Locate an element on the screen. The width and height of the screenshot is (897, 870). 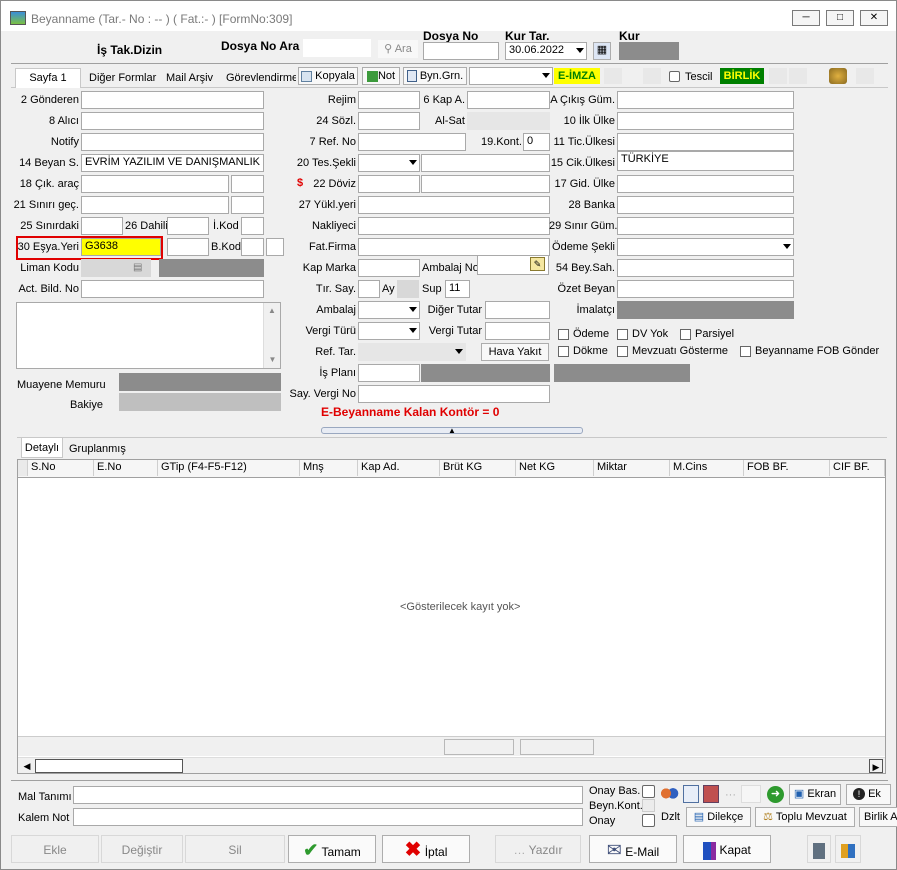
tab-sayfa1: Sayfa 1 is located at coordinates (48, 78).